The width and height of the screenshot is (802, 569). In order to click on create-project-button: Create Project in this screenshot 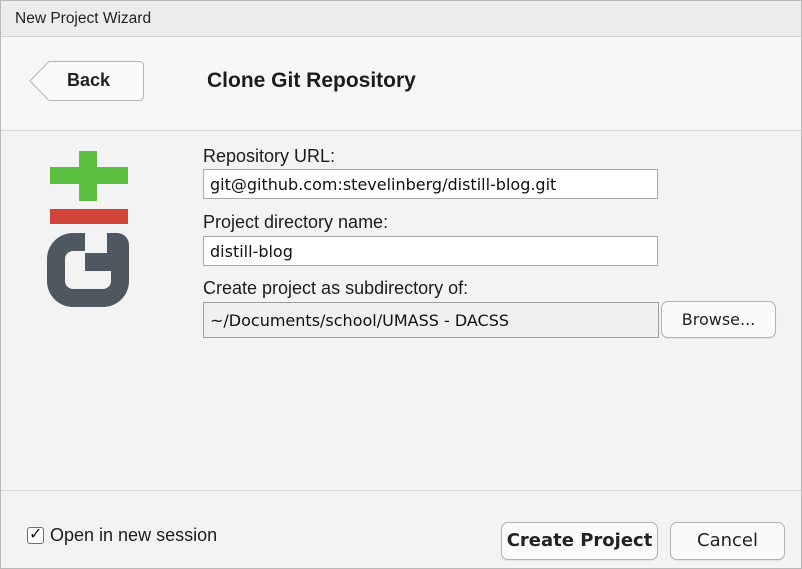, I will do `click(579, 541)`.